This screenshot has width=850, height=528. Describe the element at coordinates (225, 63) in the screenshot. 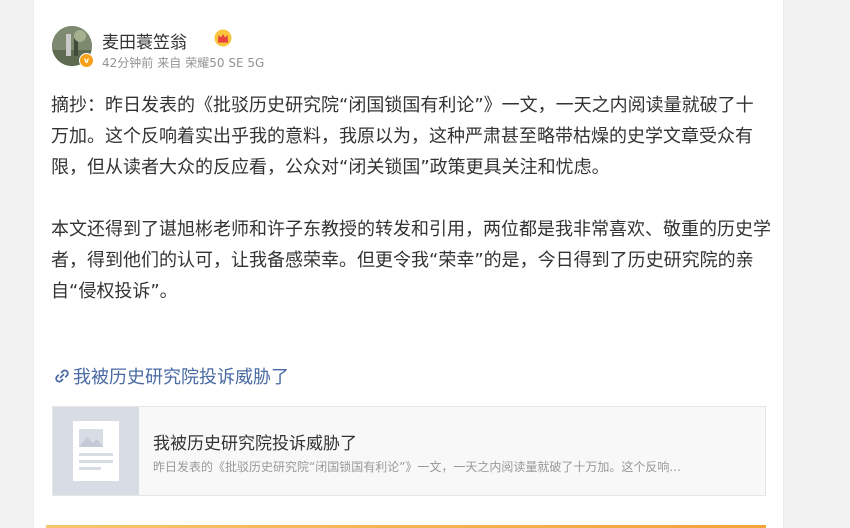

I see `post-source: 荣耀50 SE 5G` at that location.